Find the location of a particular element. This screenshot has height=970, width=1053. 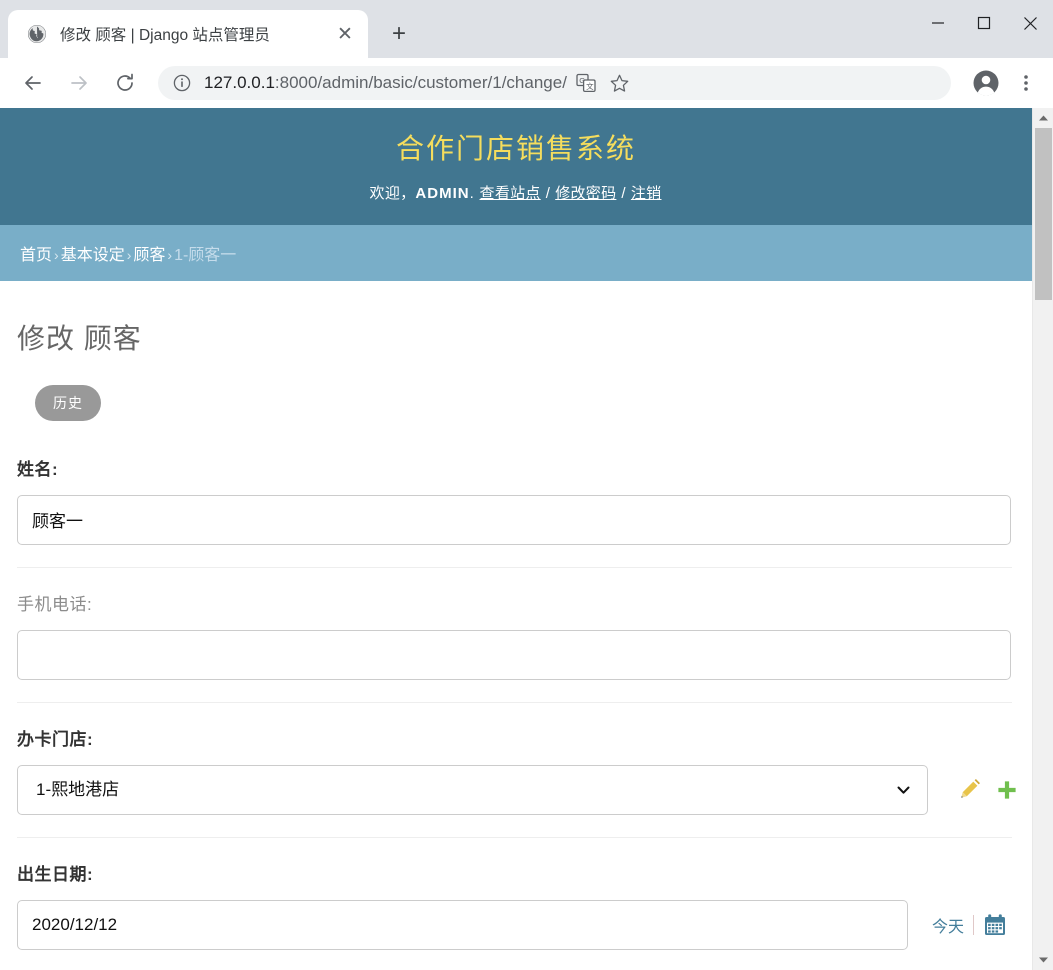

toolbar-right-actions is located at coordinates (1001, 83).